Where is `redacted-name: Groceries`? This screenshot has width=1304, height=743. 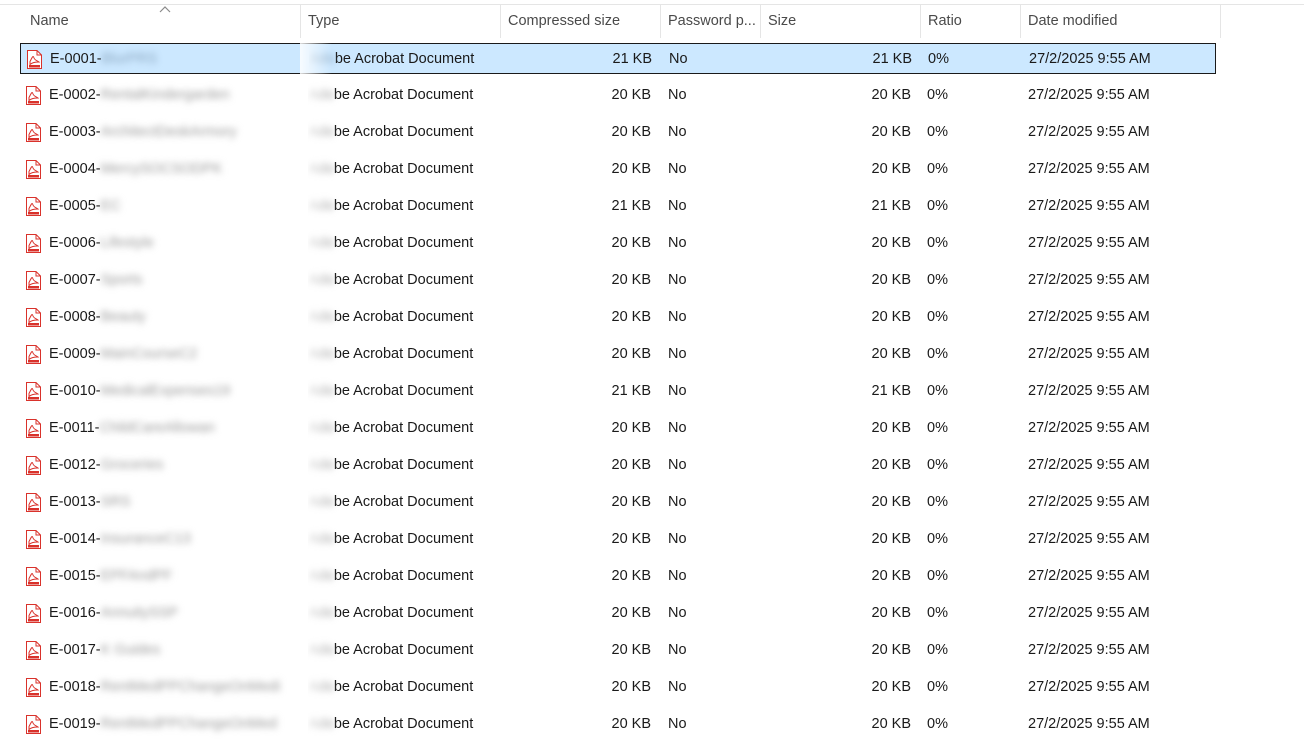
redacted-name: Groceries is located at coordinates (132, 465).